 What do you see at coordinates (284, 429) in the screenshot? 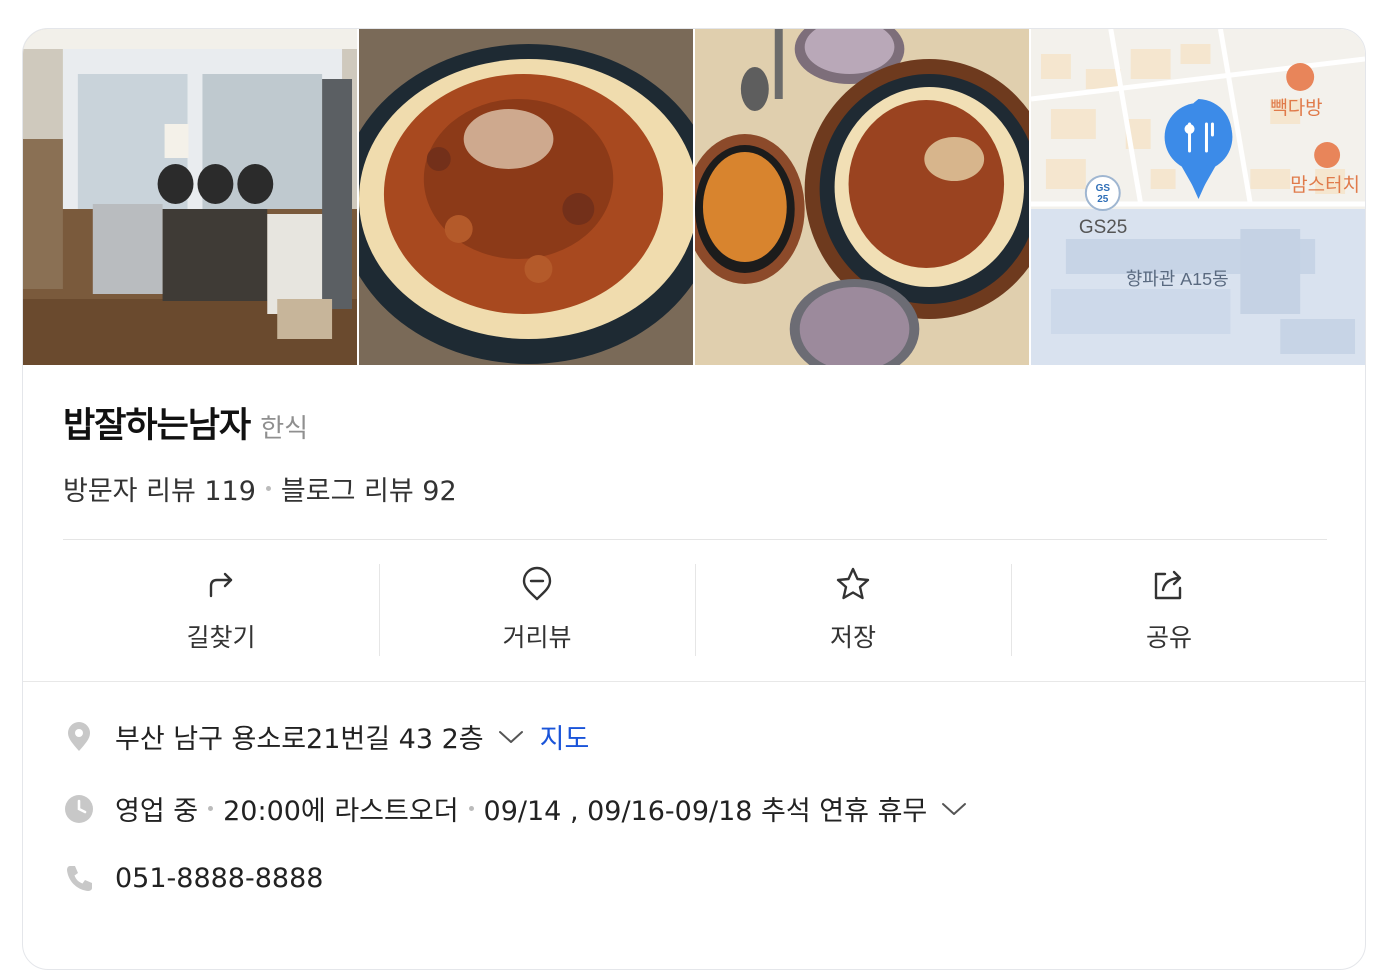
I see `place-category: 한식` at bounding box center [284, 429].